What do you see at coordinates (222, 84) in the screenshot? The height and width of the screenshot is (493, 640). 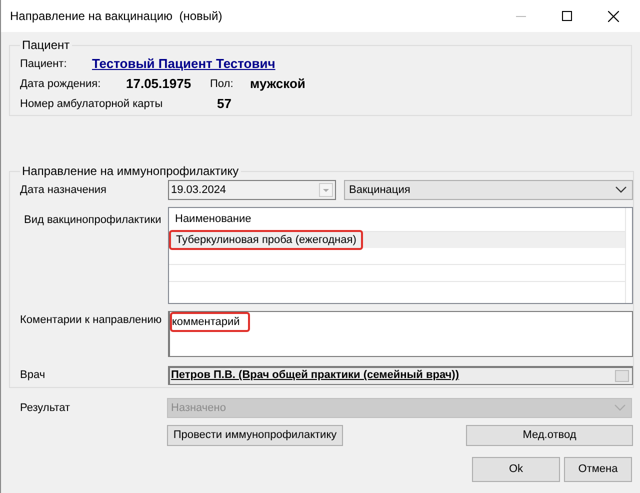 I see `field-label: Пол:` at bounding box center [222, 84].